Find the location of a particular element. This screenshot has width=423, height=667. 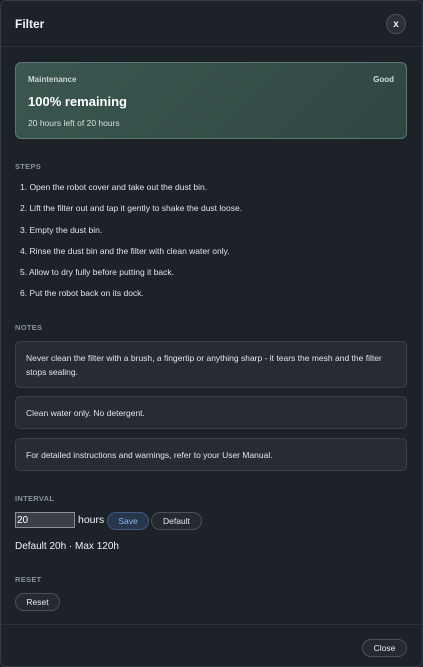

interval-section-title: INTERVAL is located at coordinates (35, 498).